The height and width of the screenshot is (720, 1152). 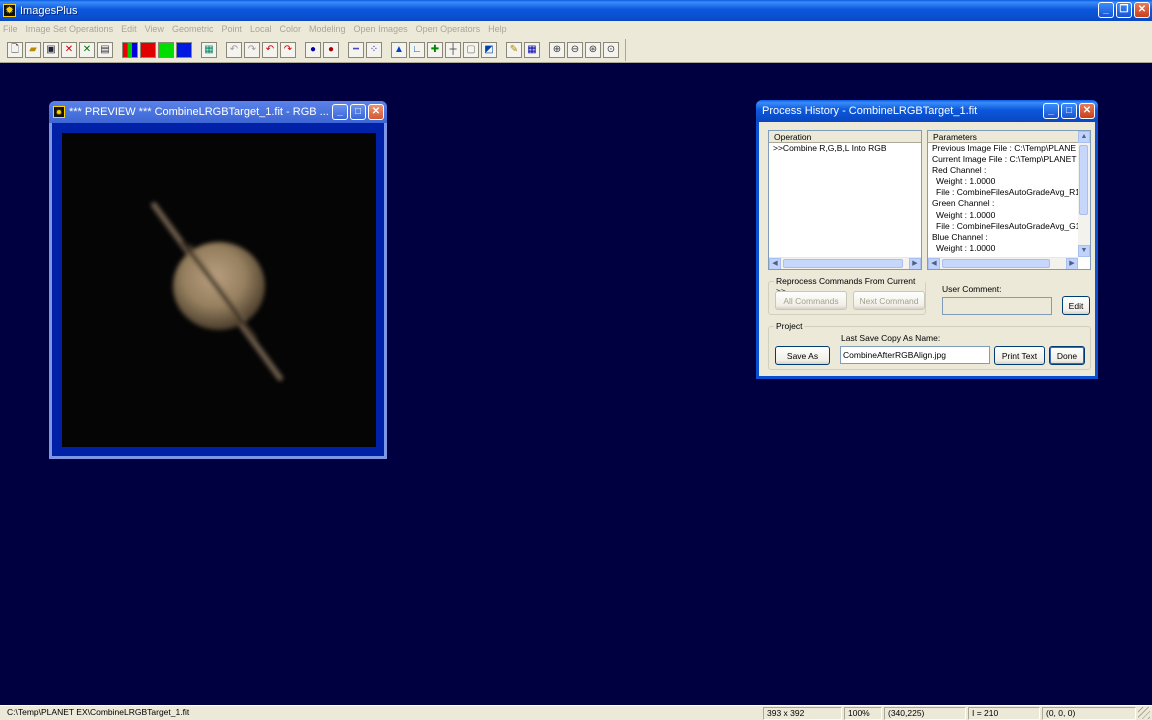 I want to click on menu-modeling: Modeling, so click(x=327, y=29).